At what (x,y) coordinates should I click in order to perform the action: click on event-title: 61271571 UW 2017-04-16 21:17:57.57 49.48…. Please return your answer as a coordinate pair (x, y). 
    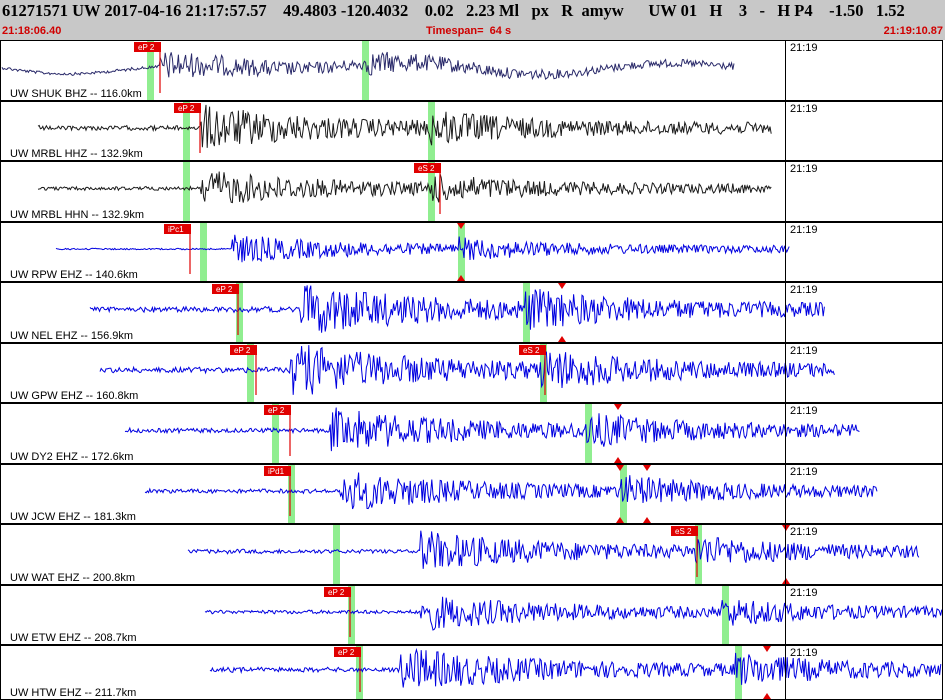
    Looking at the image, I should click on (453, 10).